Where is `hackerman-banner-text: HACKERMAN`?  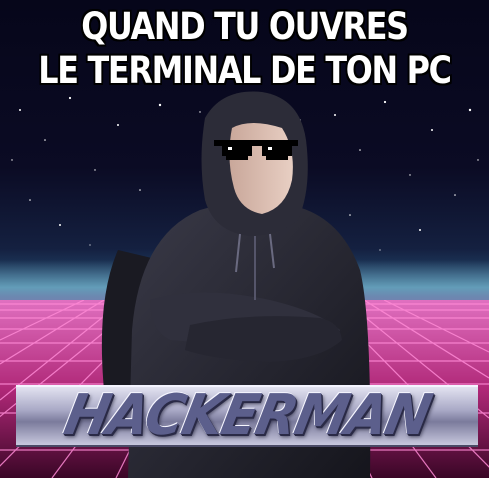
hackerman-banner-text: HACKERMAN is located at coordinates (247, 416).